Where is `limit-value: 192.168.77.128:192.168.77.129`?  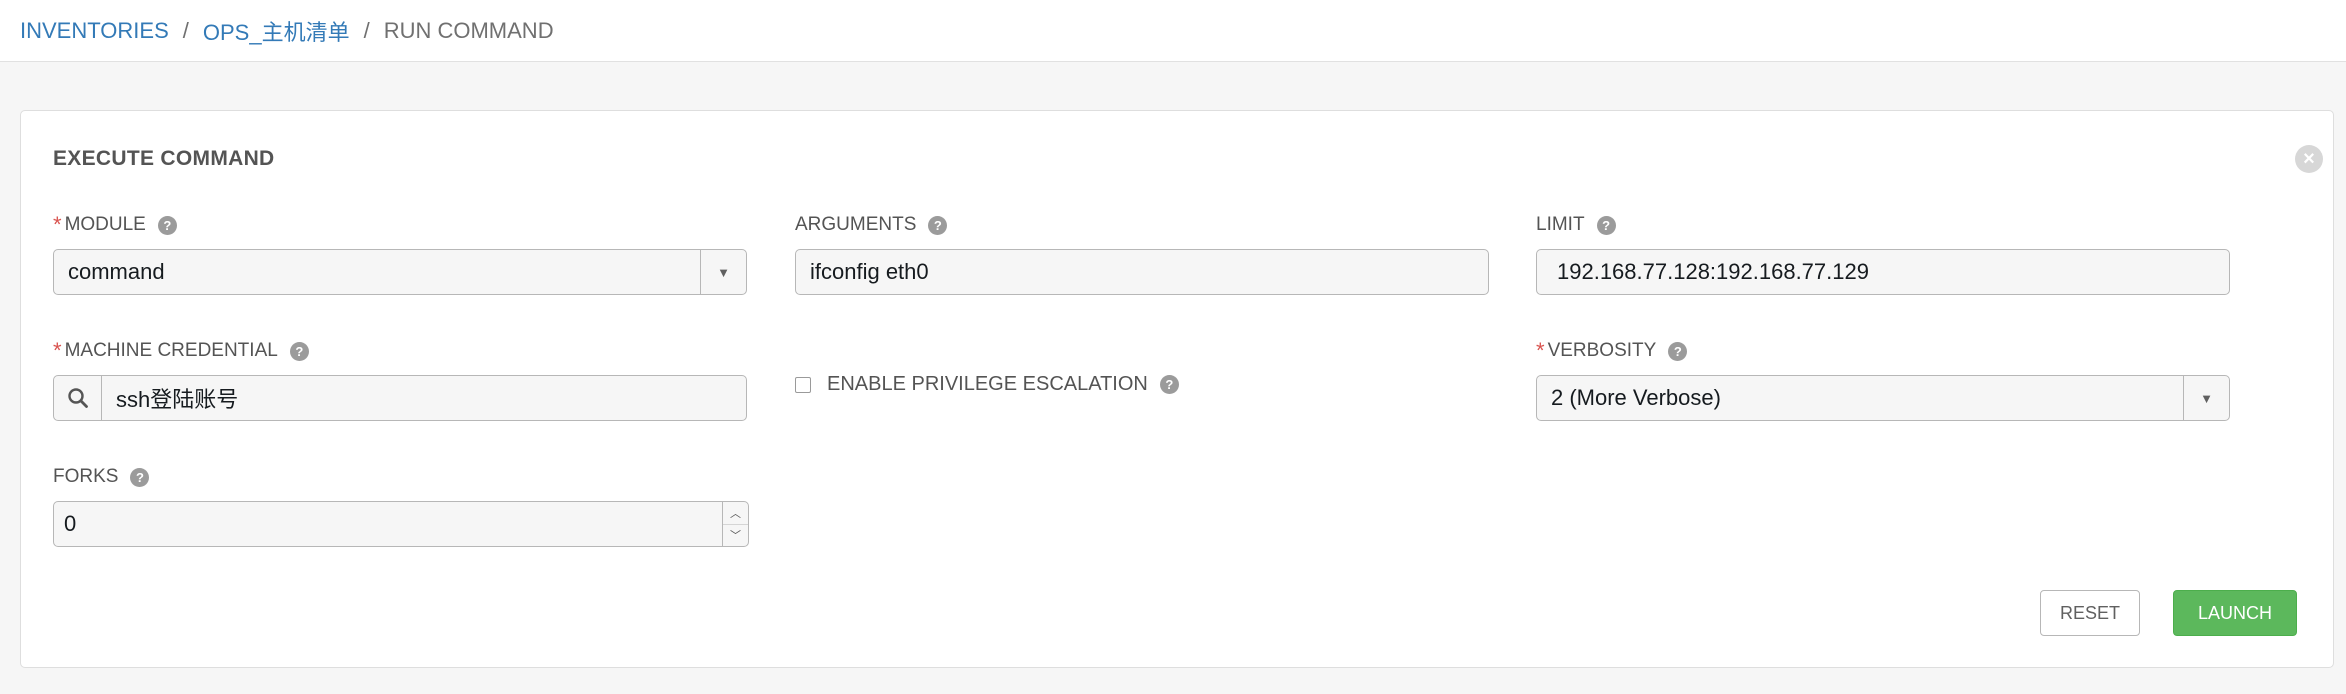 limit-value: 192.168.77.128:192.168.77.129 is located at coordinates (1713, 271).